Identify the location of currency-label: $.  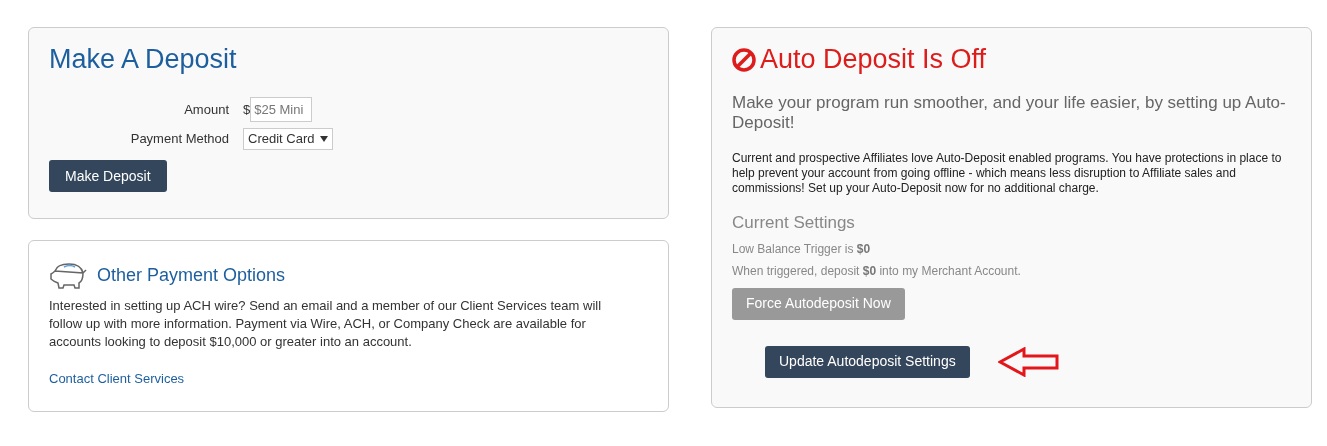
(247, 109).